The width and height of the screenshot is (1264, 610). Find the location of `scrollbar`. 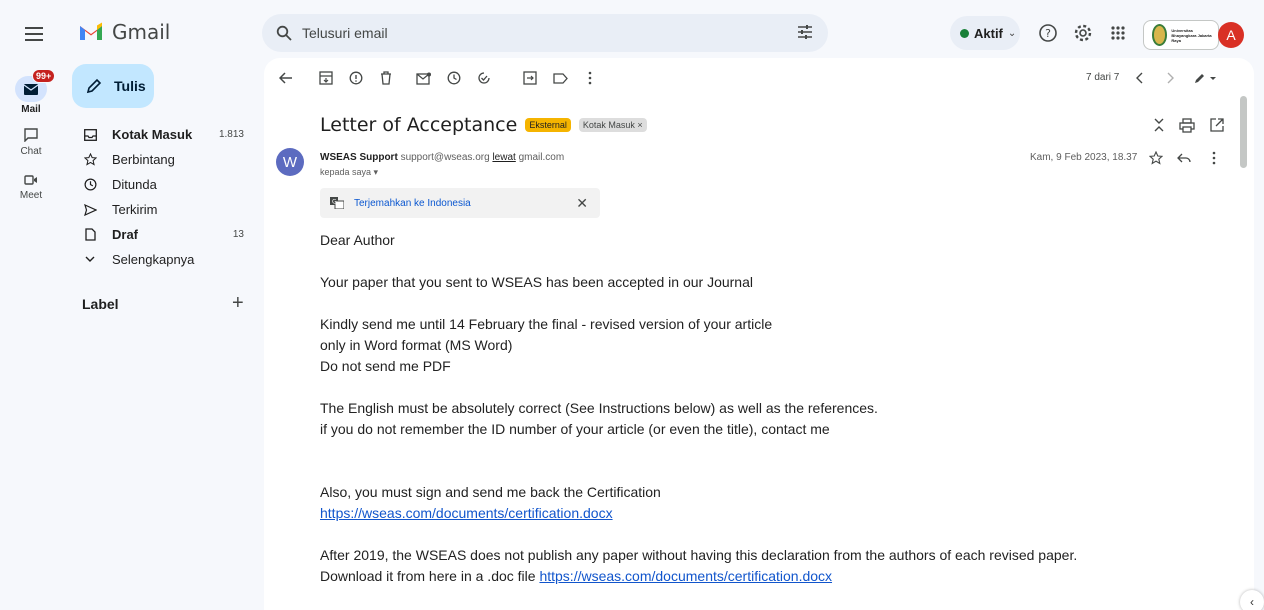

scrollbar is located at coordinates (1243, 132).